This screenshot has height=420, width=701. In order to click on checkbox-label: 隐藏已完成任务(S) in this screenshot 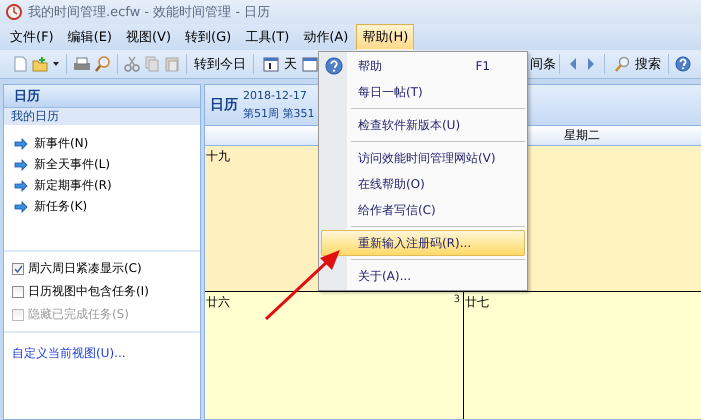, I will do `click(78, 314)`.